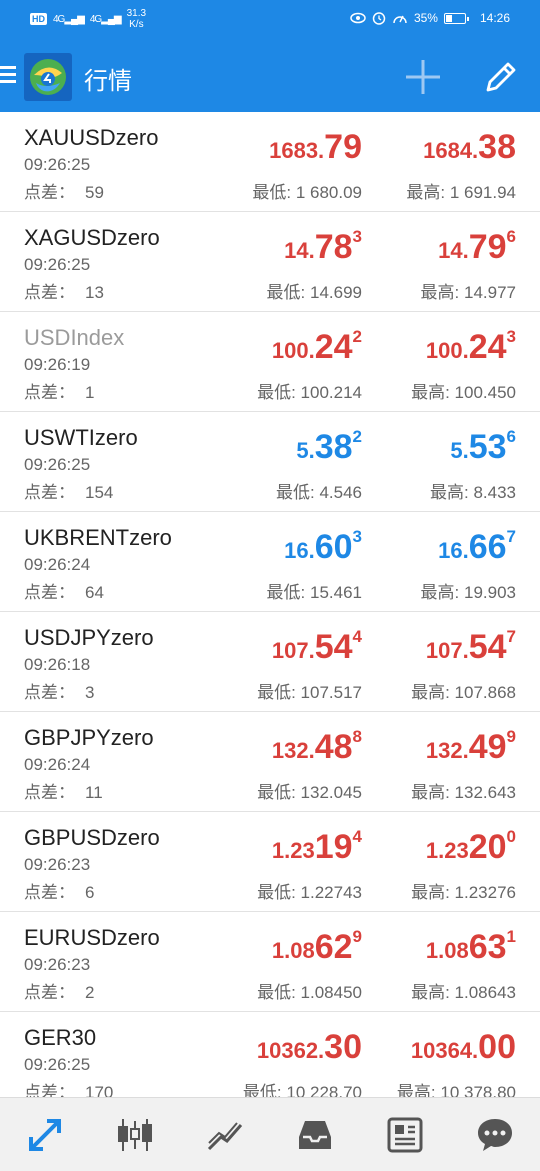  Describe the element at coordinates (315, 147) in the screenshot. I see `bid-price: 1683.79` at that location.